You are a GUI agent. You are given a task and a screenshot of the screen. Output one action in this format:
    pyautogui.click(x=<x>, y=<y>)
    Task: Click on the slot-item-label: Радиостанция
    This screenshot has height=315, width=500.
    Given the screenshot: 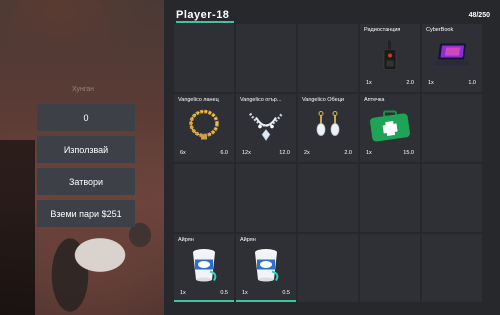 What is the action you would take?
    pyautogui.click(x=382, y=30)
    